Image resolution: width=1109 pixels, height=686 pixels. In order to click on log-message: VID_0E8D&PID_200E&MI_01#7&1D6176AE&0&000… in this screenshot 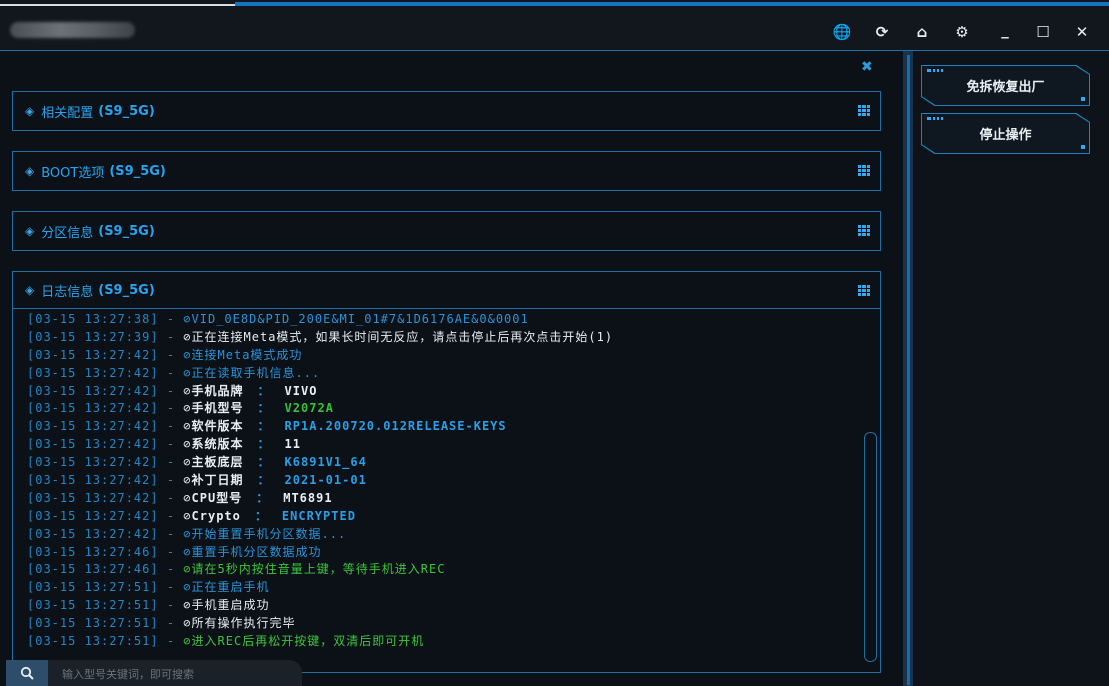, I will do `click(360, 319)`.